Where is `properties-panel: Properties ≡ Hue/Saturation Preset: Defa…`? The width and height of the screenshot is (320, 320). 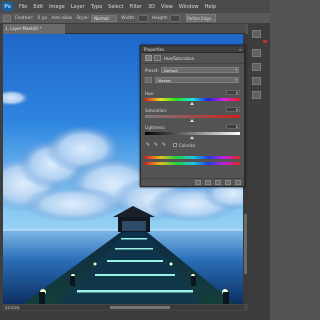
properties-panel: Properties ≡ Hue/Saturation Preset: Defa… is located at coordinates (192, 116).